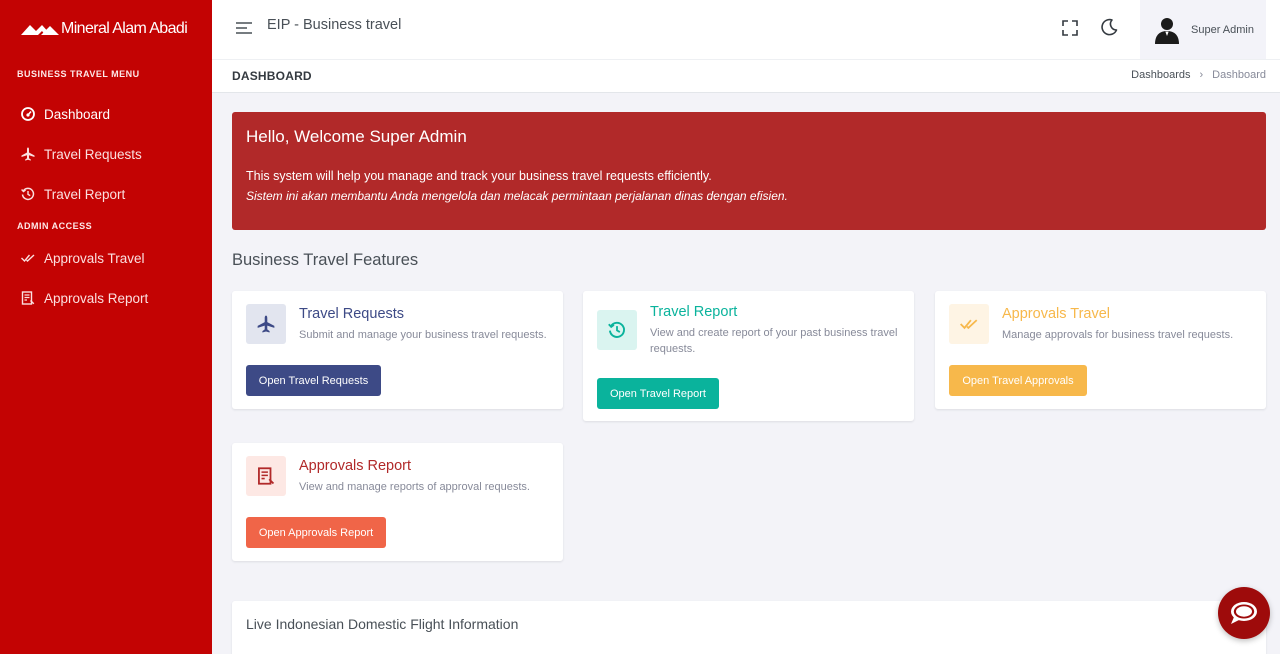 The width and height of the screenshot is (1280, 654). Describe the element at coordinates (1070, 28) in the screenshot. I see `fullscreen-icon` at that location.